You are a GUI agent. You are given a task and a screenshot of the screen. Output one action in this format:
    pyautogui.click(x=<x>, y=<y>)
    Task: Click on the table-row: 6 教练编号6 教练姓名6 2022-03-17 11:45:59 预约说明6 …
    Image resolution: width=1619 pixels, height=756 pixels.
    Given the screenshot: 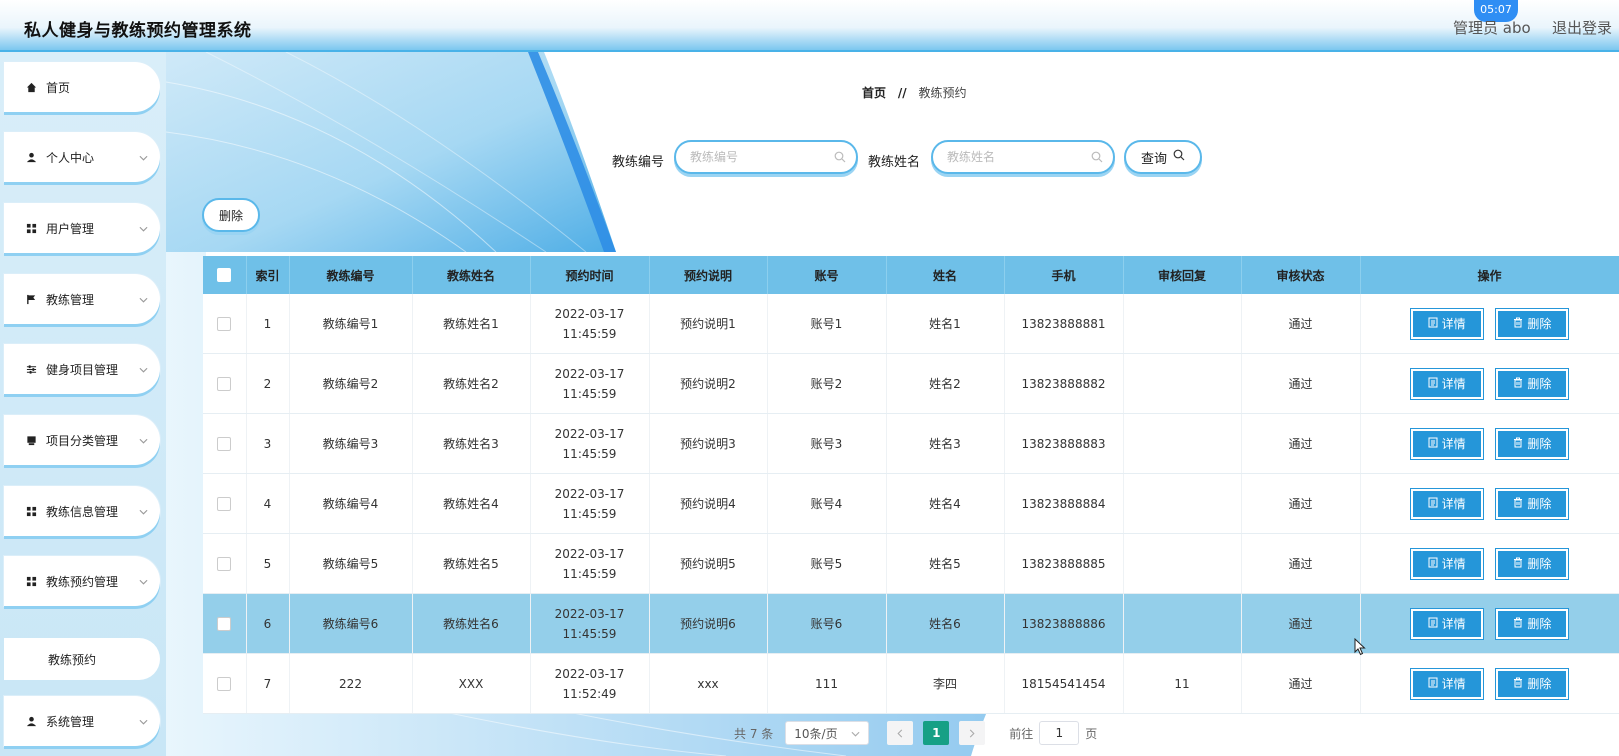 What is the action you would take?
    pyautogui.click(x=911, y=623)
    